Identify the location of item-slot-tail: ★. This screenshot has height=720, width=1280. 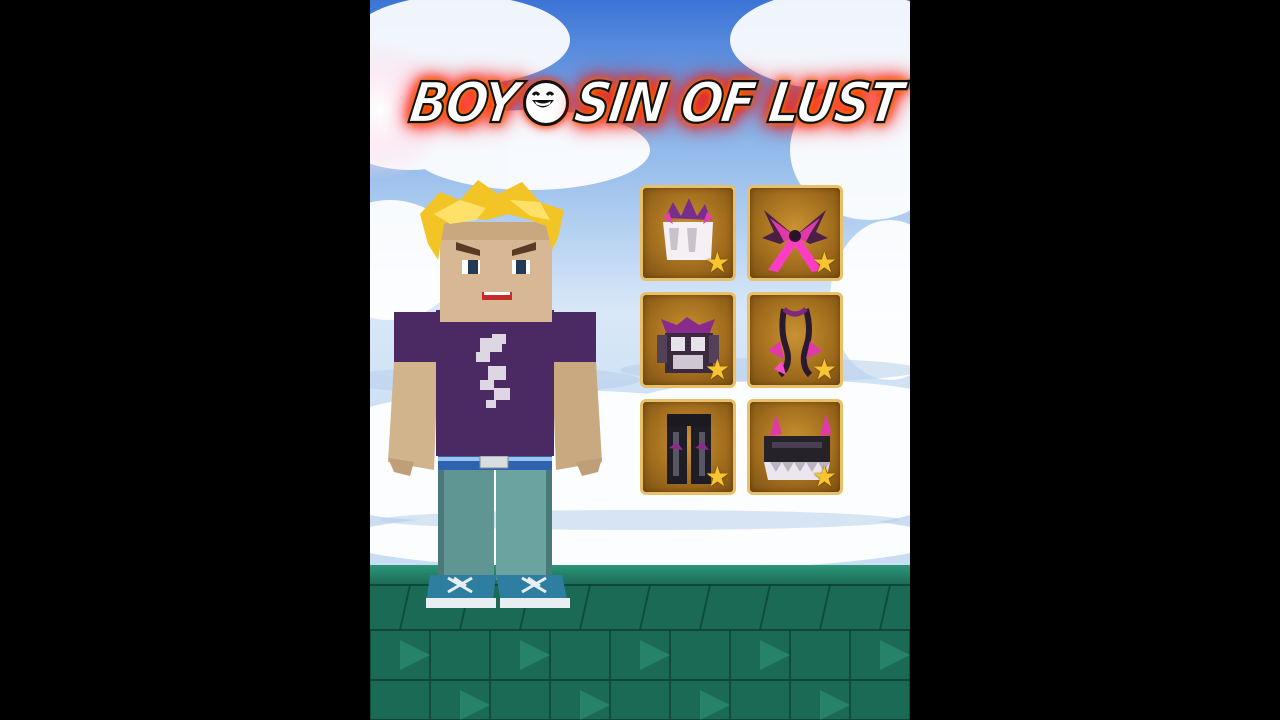
(795, 340).